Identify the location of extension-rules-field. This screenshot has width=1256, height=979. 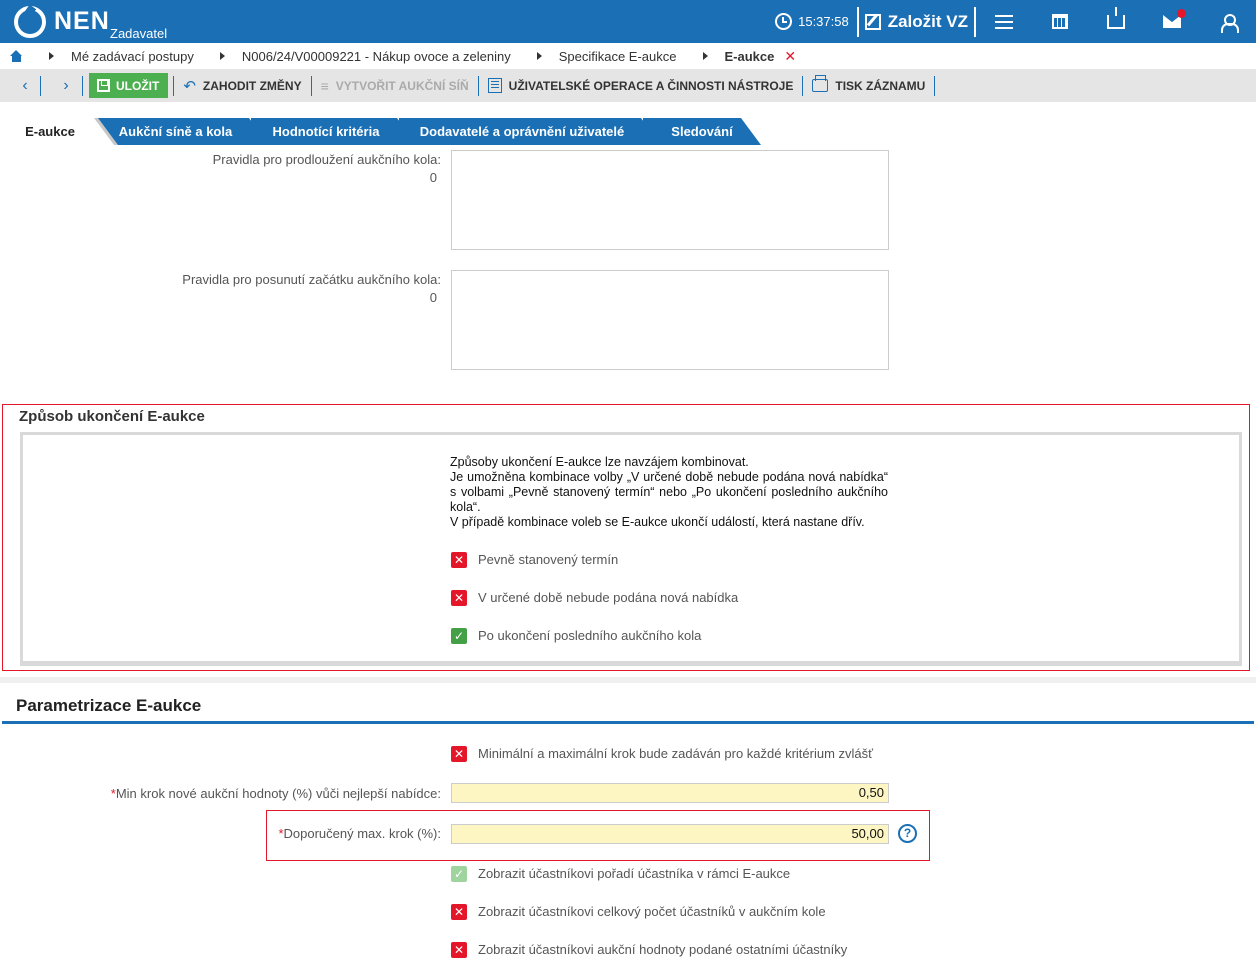
(670, 200).